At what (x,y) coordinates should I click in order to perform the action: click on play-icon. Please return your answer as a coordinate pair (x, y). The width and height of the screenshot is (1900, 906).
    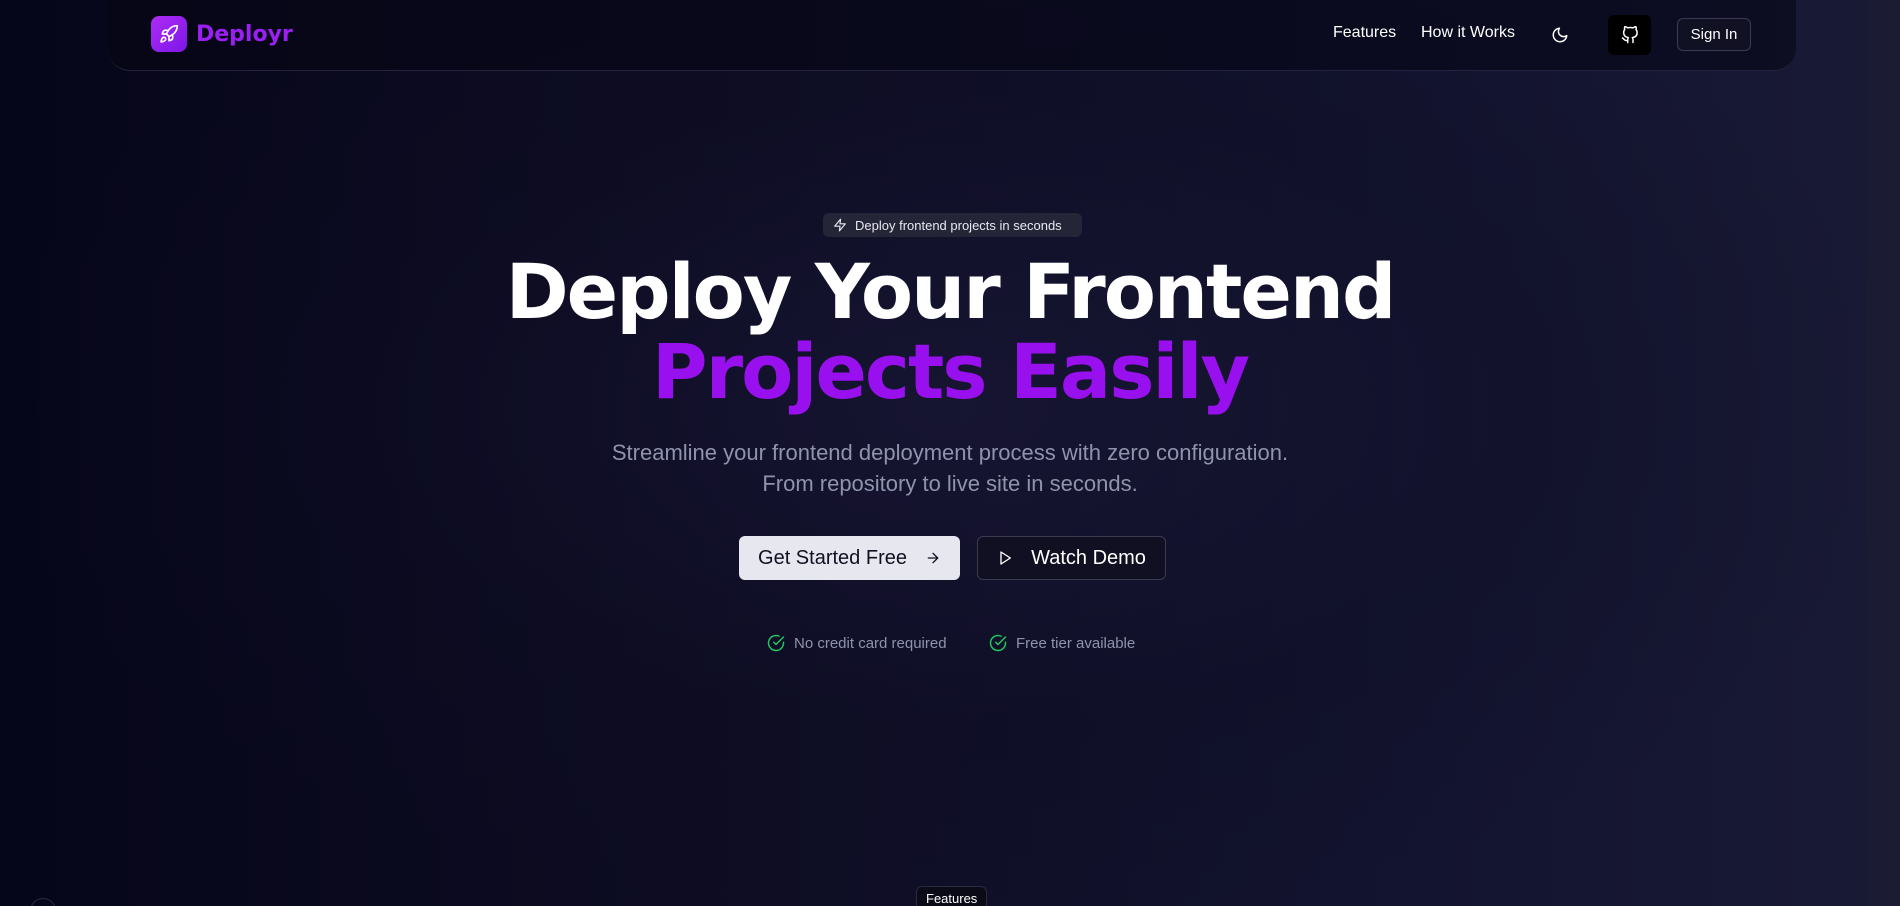
    Looking at the image, I should click on (1005, 558).